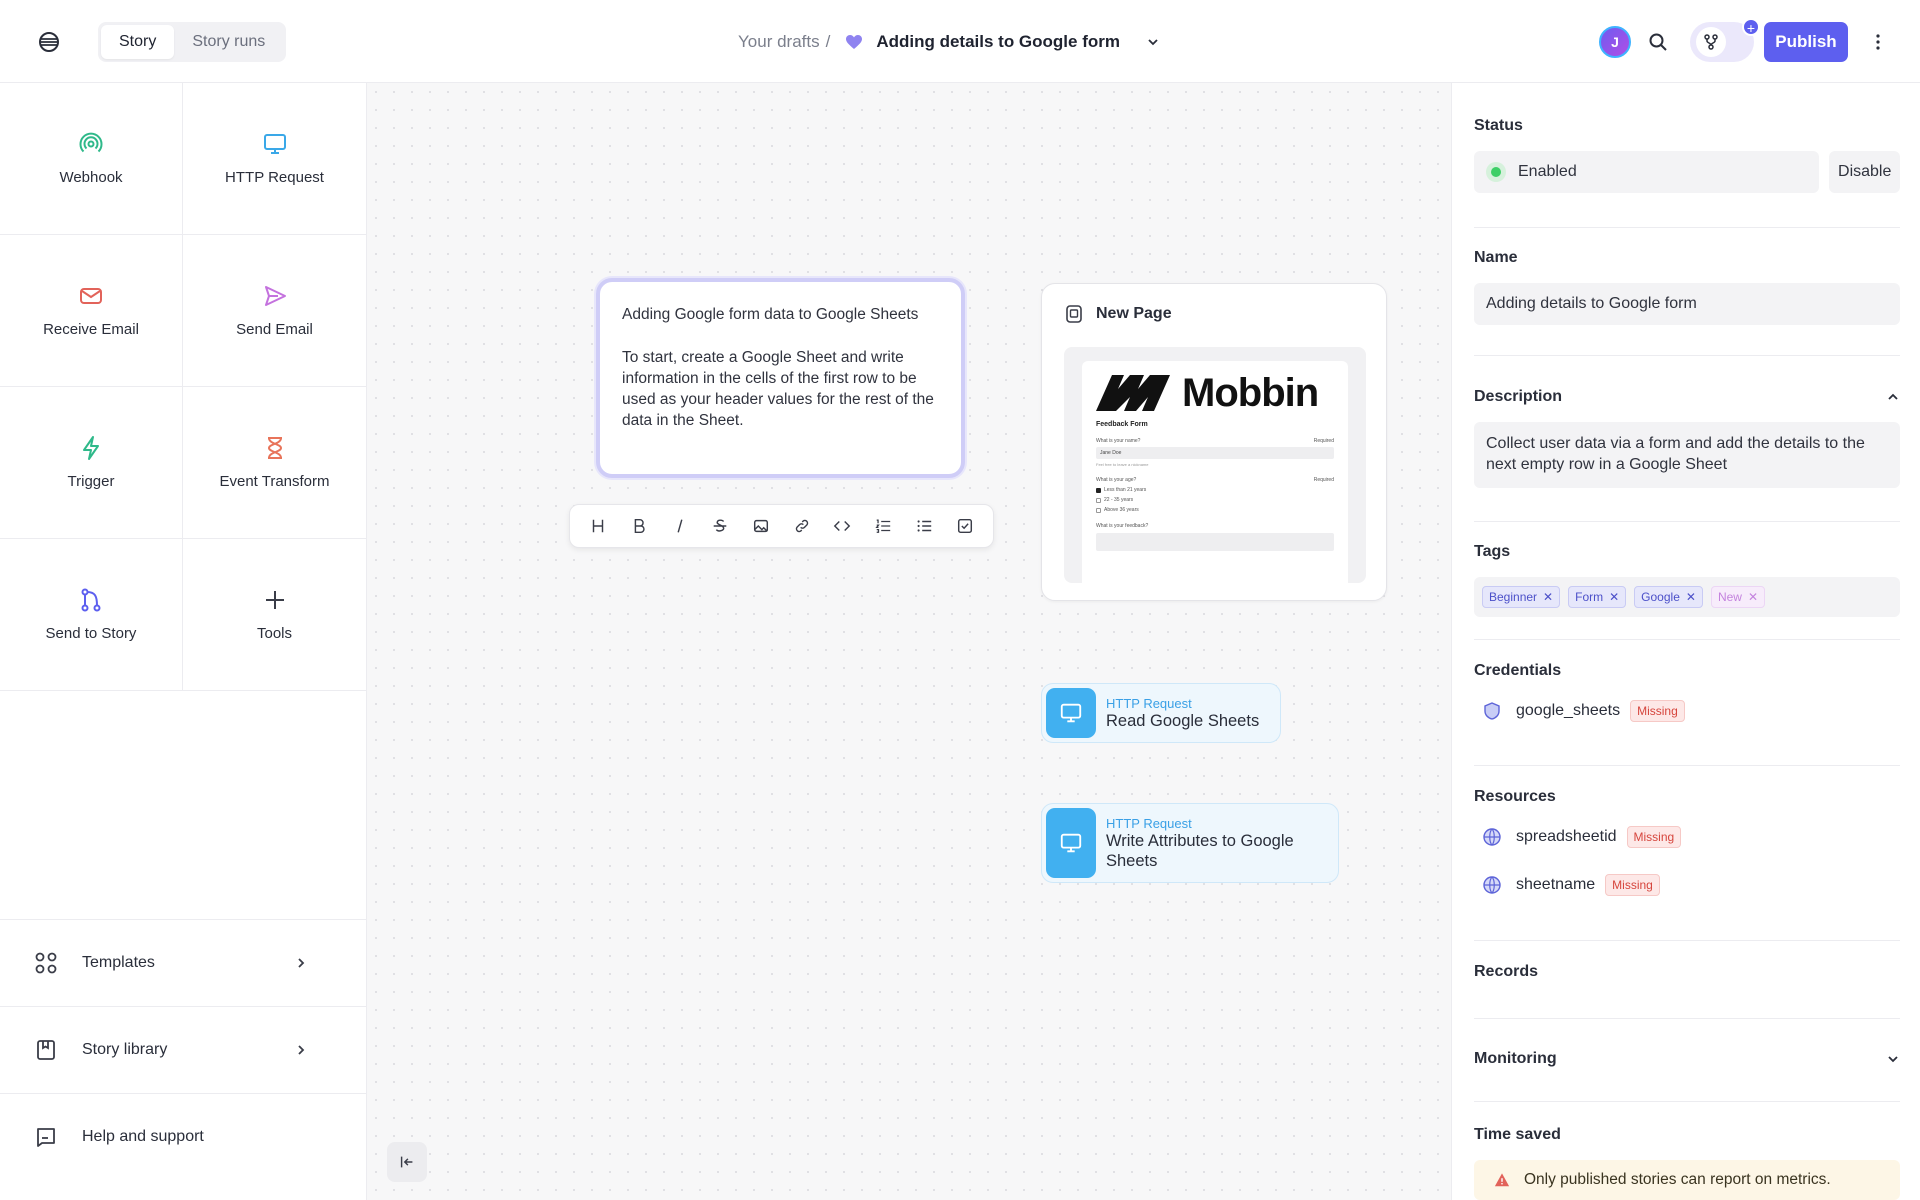 Image resolution: width=1920 pixels, height=1200 pixels. Describe the element at coordinates (1687, 304) in the screenshot. I see `name-input: Adding details to Google form` at that location.